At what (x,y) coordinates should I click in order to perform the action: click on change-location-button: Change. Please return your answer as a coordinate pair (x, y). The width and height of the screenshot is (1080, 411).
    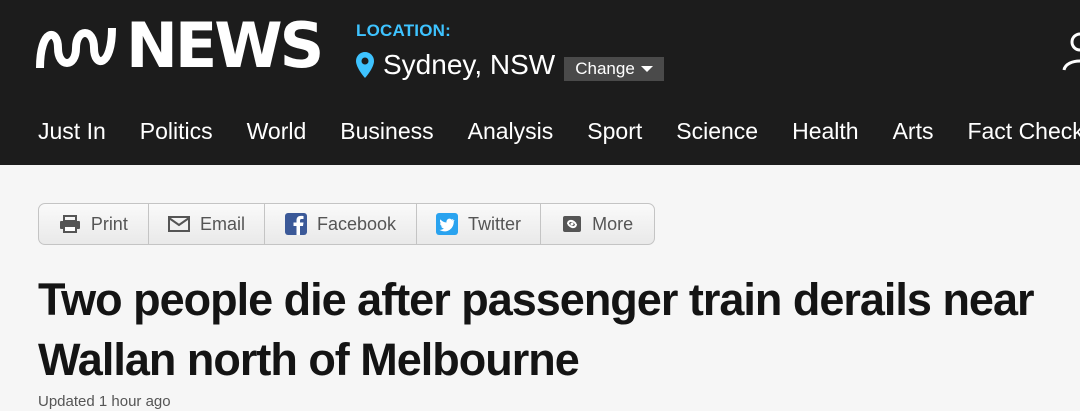
    Looking at the image, I should click on (614, 69).